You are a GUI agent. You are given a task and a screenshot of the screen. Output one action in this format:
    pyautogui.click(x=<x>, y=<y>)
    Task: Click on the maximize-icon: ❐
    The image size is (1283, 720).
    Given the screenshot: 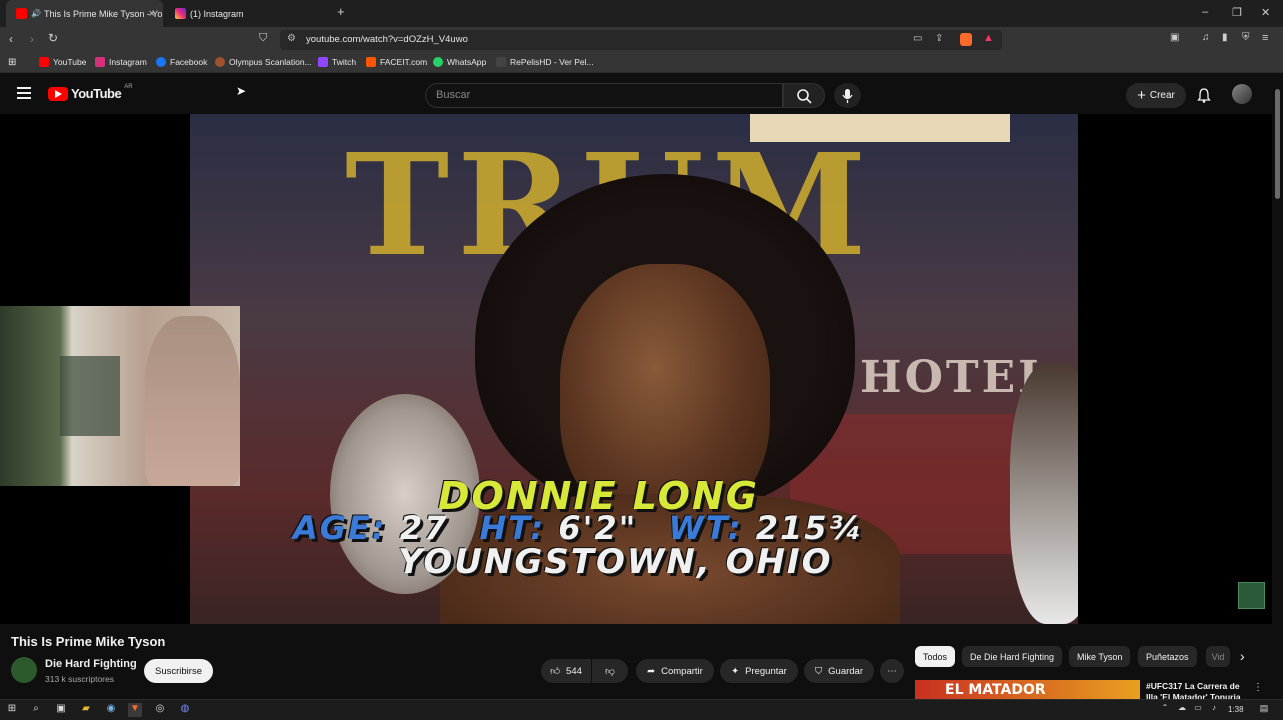 What is the action you would take?
    pyautogui.click(x=1237, y=12)
    